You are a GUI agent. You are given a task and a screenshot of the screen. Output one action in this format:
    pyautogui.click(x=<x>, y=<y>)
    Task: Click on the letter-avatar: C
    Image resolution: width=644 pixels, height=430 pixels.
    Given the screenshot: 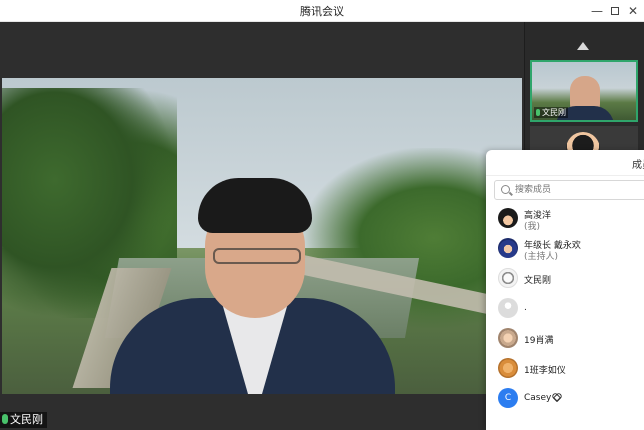 What is the action you would take?
    pyautogui.click(x=508, y=398)
    